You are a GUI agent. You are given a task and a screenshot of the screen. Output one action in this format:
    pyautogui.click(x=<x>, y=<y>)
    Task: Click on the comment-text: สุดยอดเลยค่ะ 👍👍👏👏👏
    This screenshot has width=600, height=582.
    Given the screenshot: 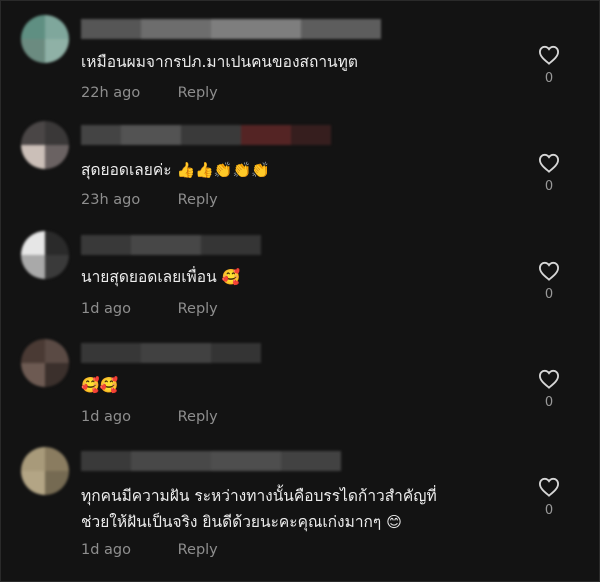 What is the action you would take?
    pyautogui.click(x=175, y=170)
    